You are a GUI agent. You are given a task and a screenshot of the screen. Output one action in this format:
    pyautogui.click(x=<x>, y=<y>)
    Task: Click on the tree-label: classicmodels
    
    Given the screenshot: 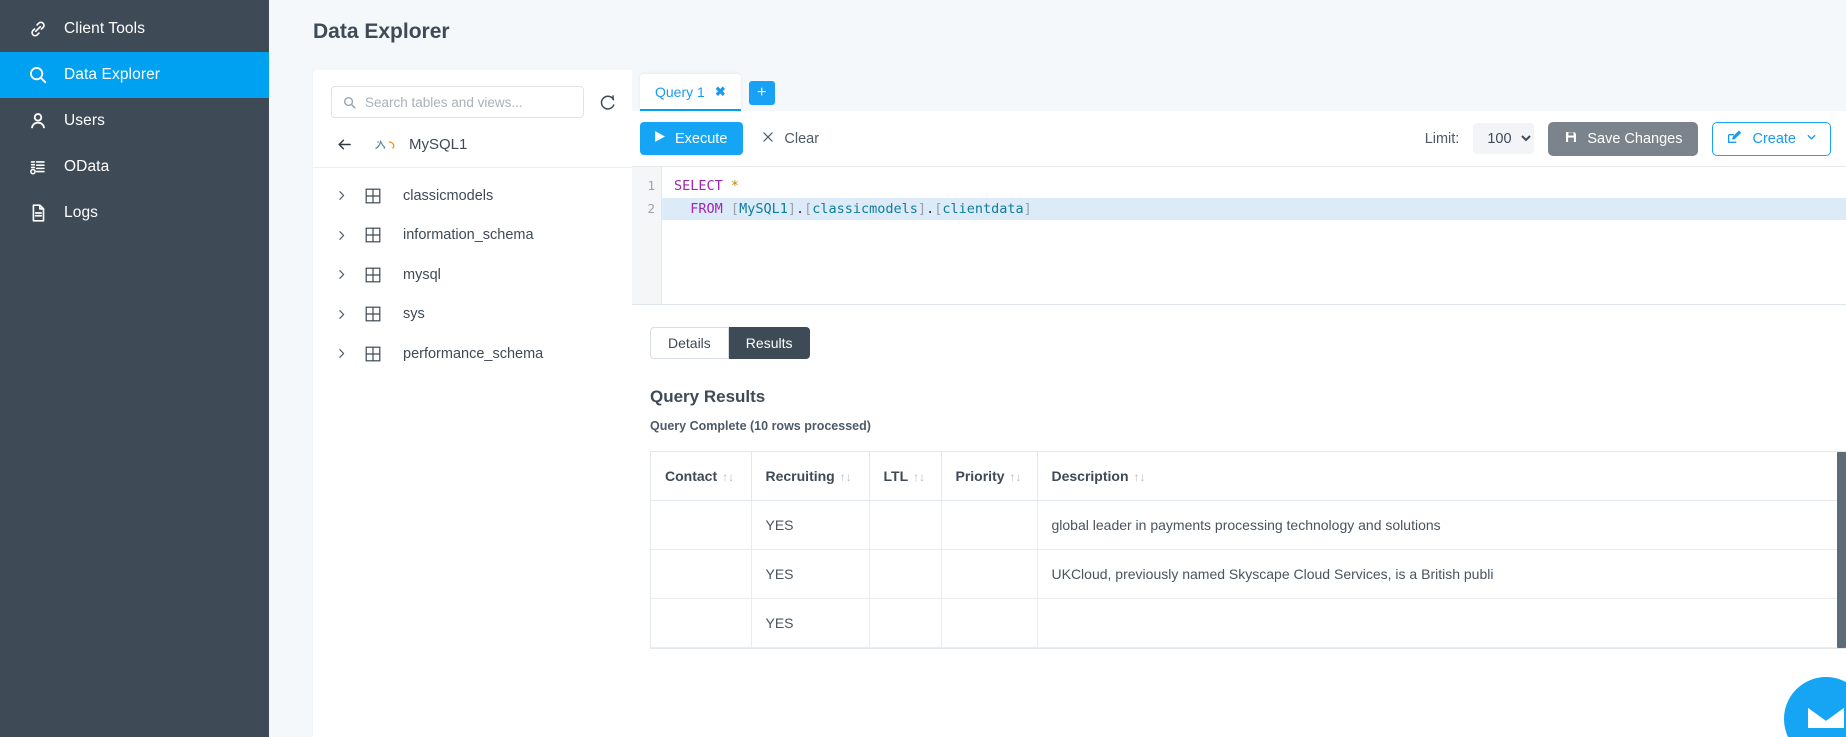 What is the action you would take?
    pyautogui.click(x=448, y=195)
    